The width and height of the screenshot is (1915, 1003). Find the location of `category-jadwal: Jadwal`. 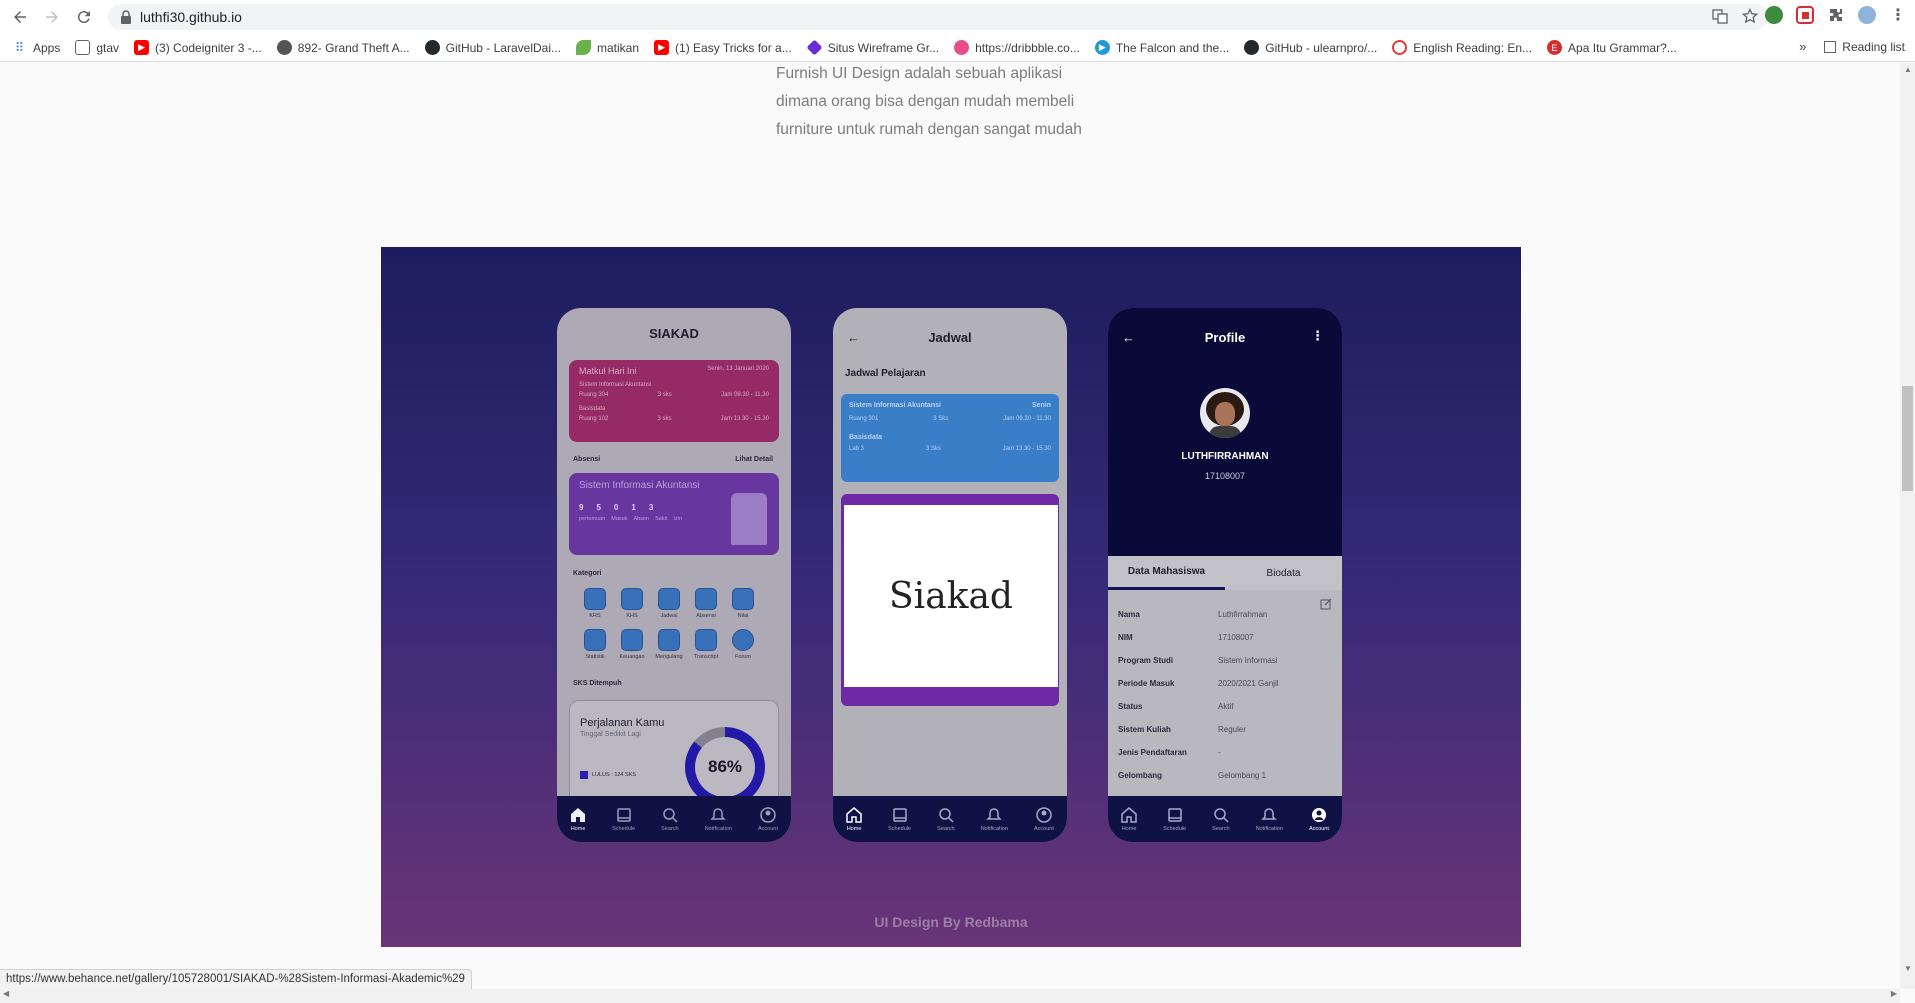

category-jadwal: Jadwal is located at coordinates (669, 603).